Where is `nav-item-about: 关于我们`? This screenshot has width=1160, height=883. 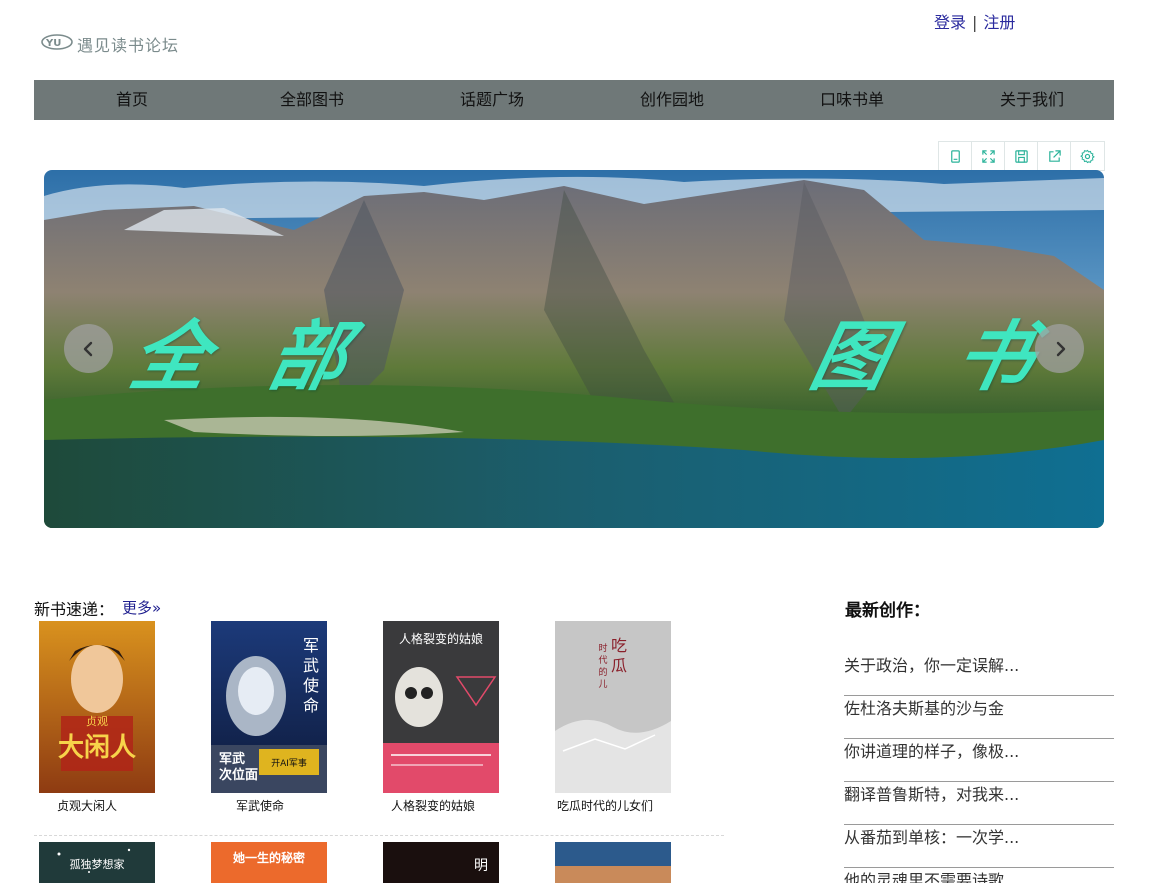
nav-item-about: 关于我们 is located at coordinates (1032, 100).